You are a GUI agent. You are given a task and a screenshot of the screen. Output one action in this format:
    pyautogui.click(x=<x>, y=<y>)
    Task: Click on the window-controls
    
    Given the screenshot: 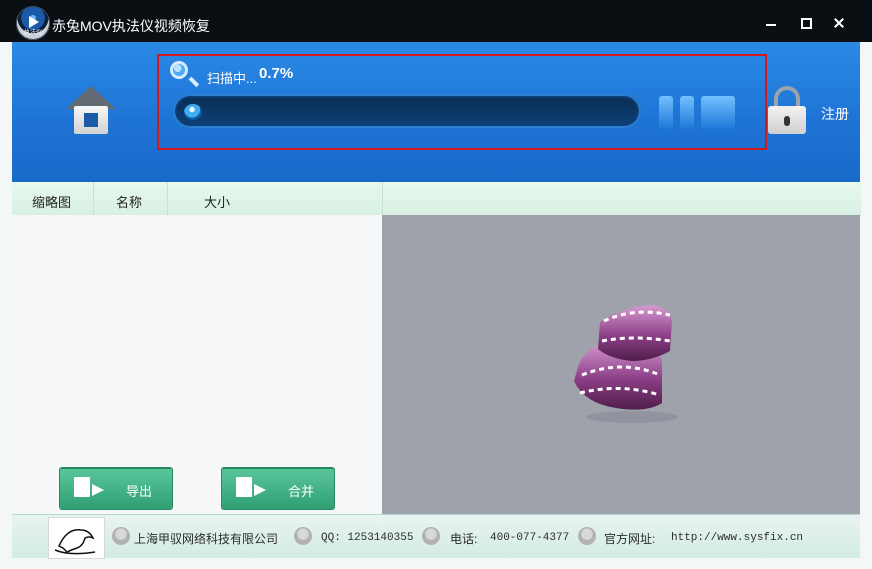 What is the action you would take?
    pyautogui.click(x=805, y=23)
    